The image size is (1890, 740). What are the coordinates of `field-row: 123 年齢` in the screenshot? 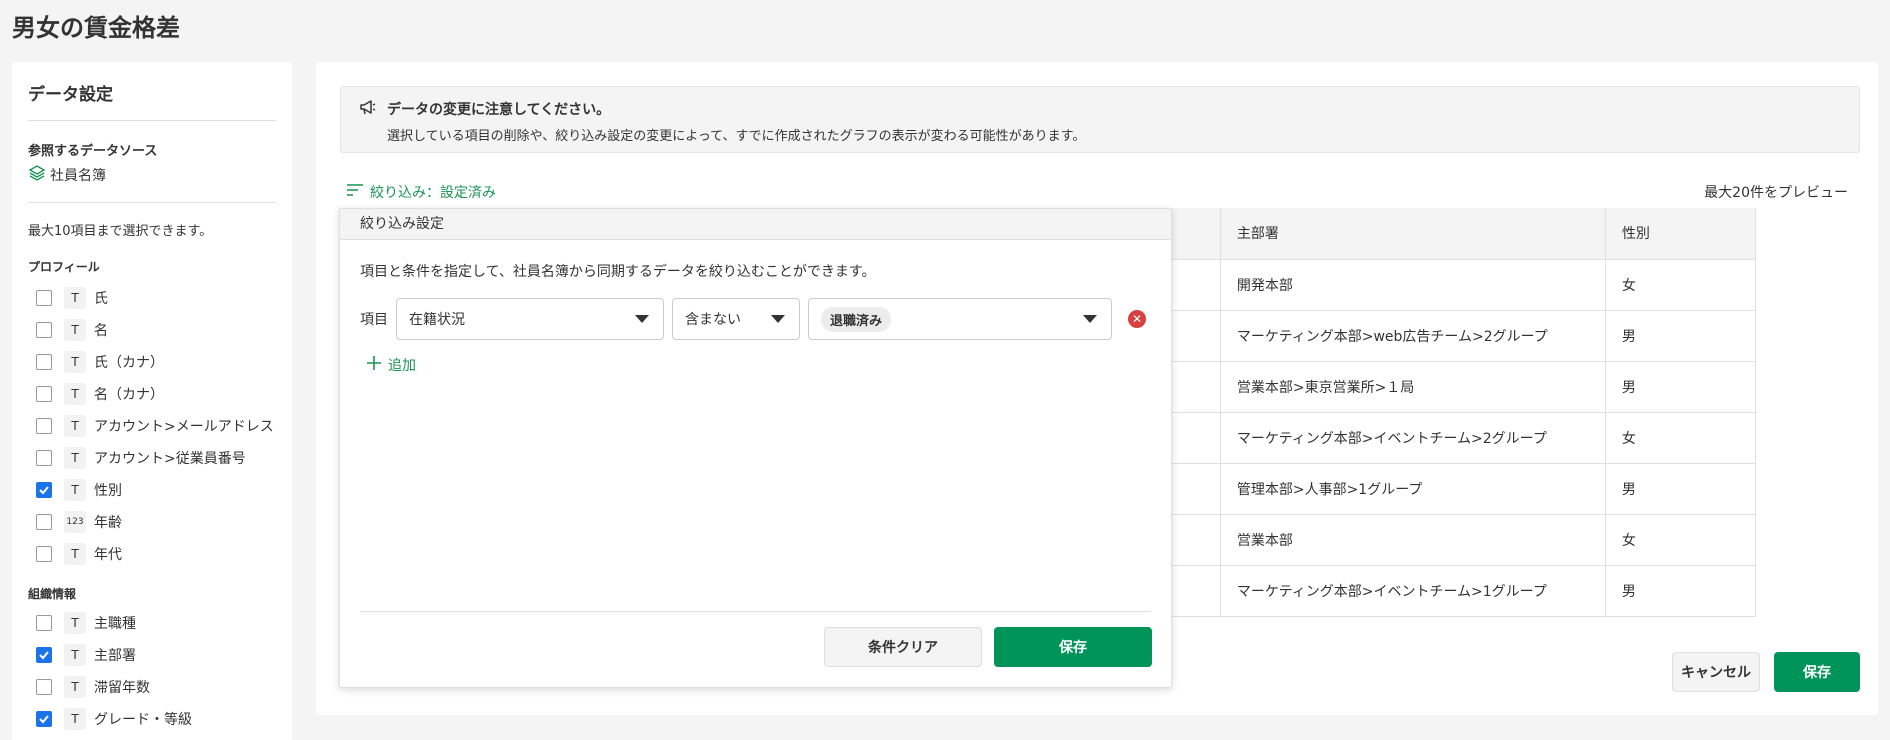 It's located at (79, 522).